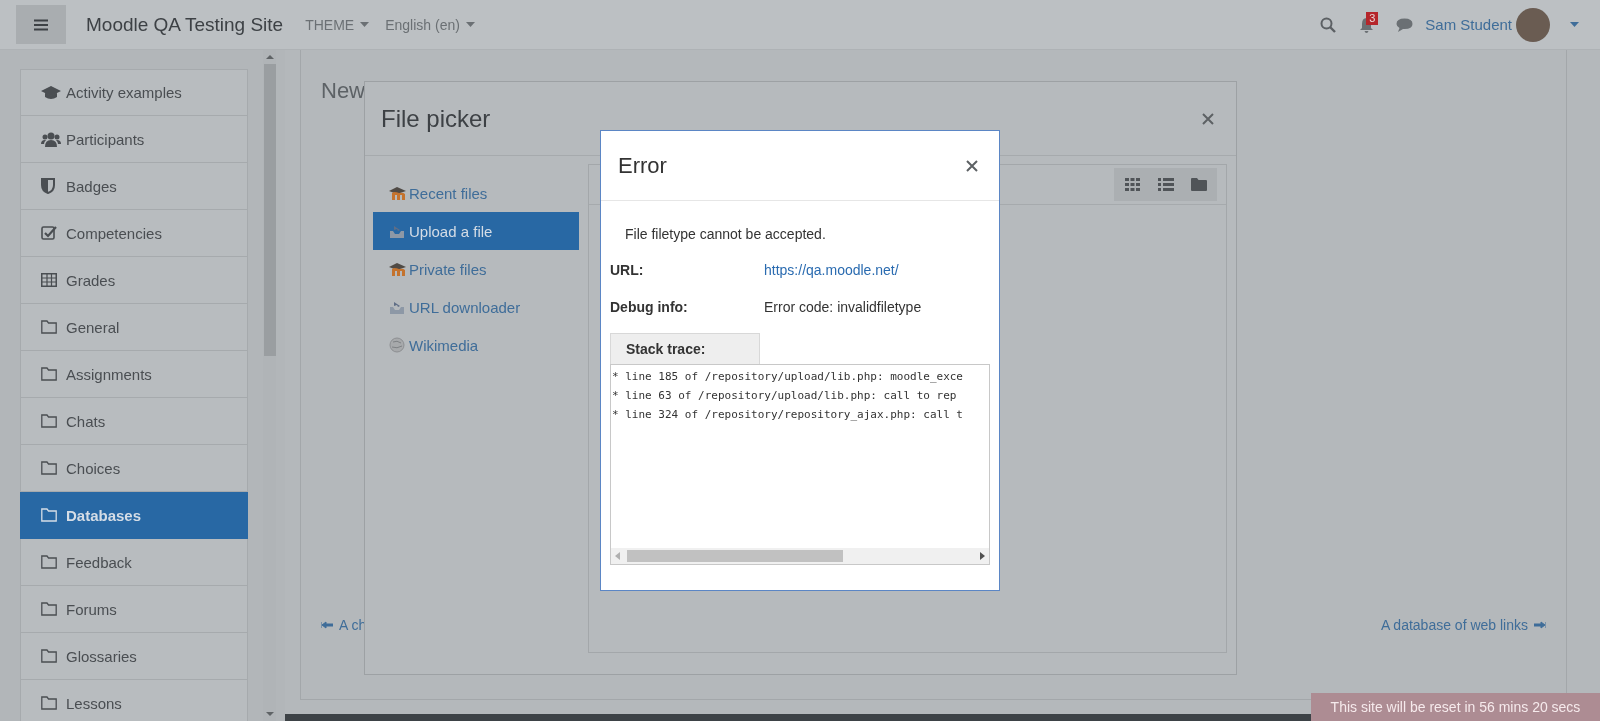 The height and width of the screenshot is (721, 1600). Describe the element at coordinates (134, 609) in the screenshot. I see `sidebar-item: Forums` at that location.